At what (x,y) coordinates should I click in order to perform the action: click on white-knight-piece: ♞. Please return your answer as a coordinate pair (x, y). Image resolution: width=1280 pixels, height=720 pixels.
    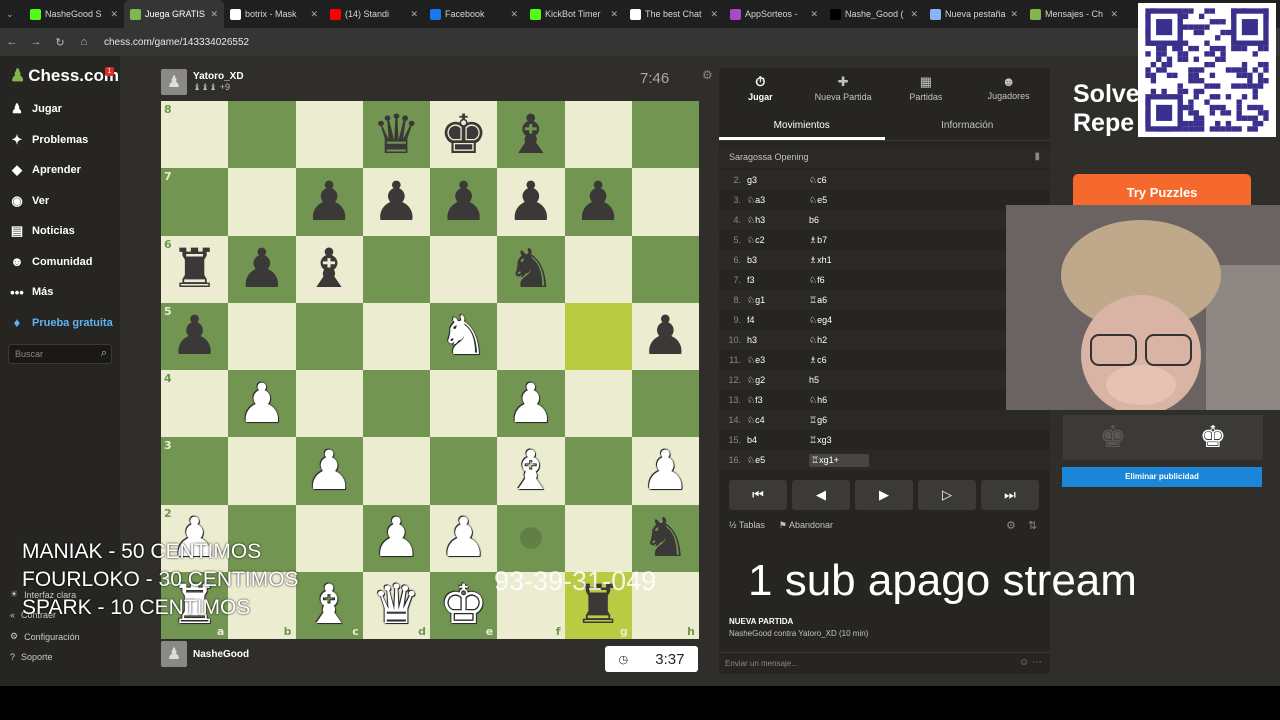
    Looking at the image, I should click on (463, 336).